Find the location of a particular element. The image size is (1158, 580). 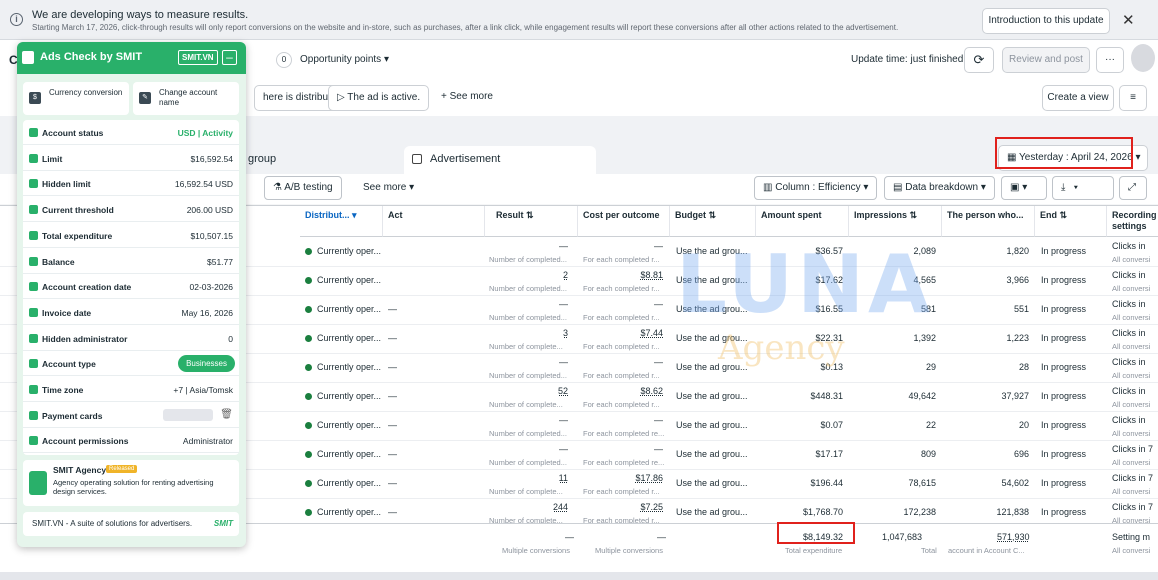

column-header-impressions: Impressions ⇅ is located at coordinates (895, 221).